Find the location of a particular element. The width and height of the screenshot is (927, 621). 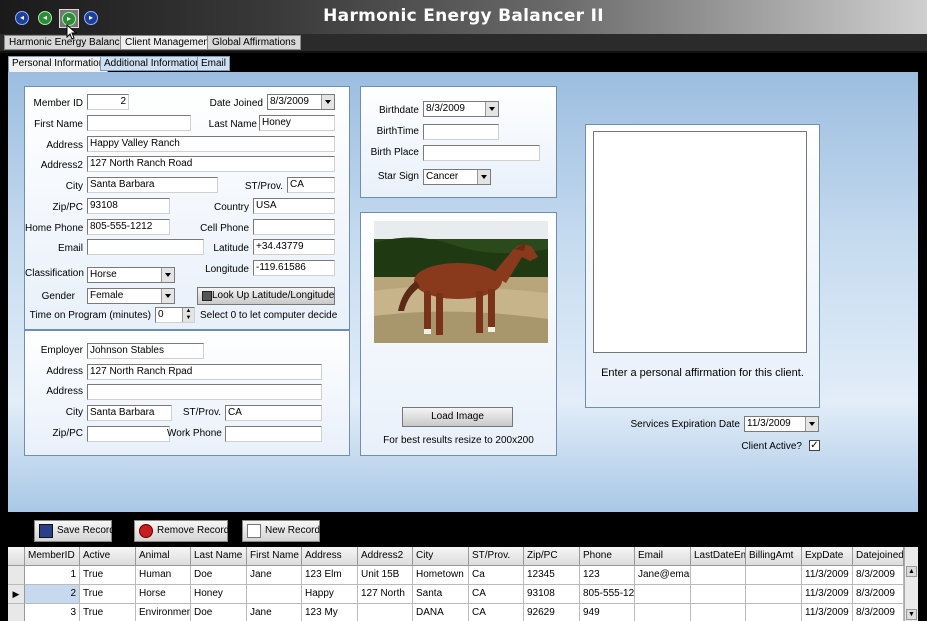

latitude-field: +34.43779 is located at coordinates (294, 247).